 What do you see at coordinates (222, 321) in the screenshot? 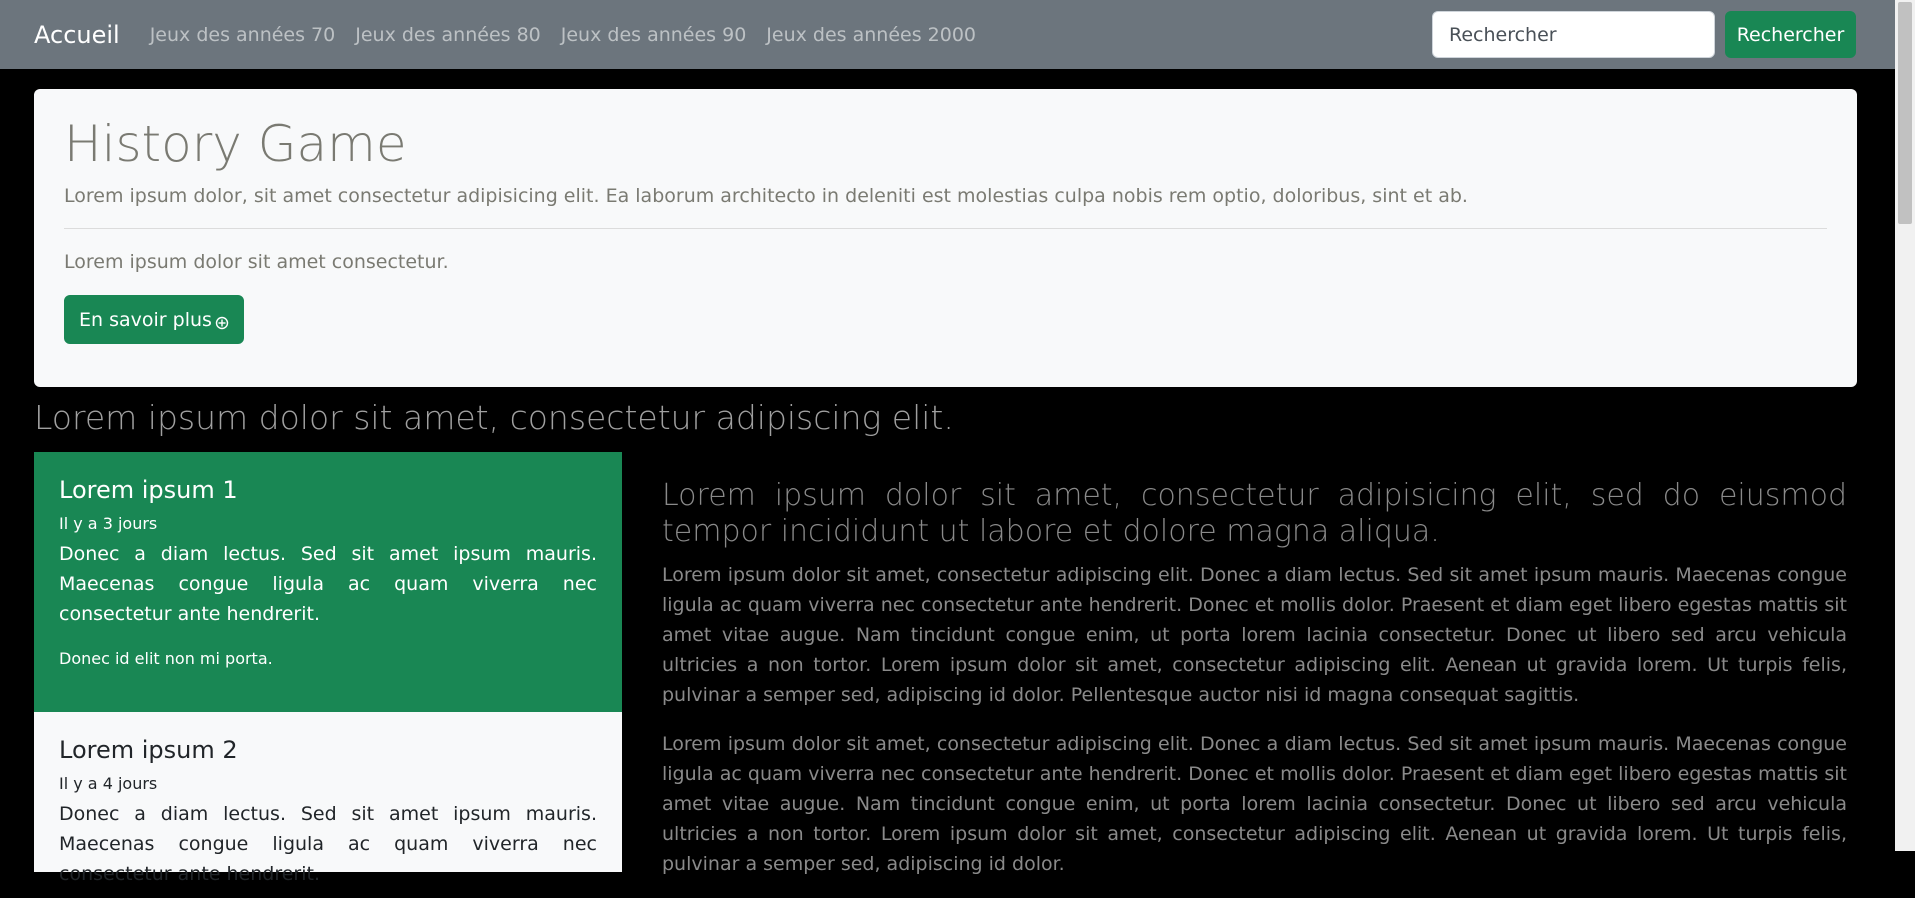
I see `plus-circle-icon` at bounding box center [222, 321].